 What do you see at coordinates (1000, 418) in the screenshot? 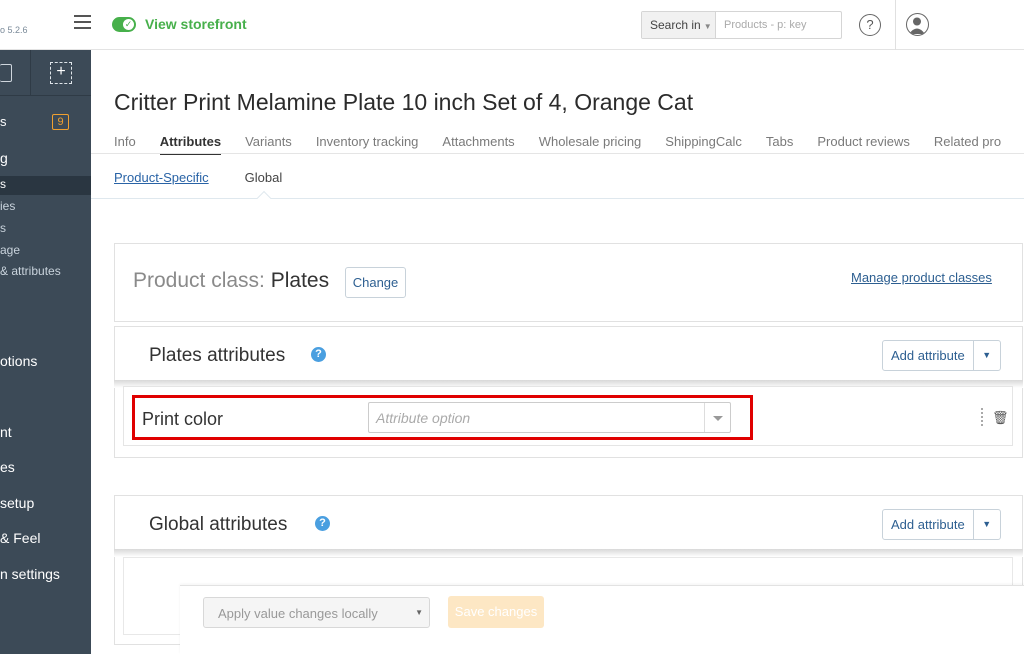
I see `trash-icon: 🗑` at bounding box center [1000, 418].